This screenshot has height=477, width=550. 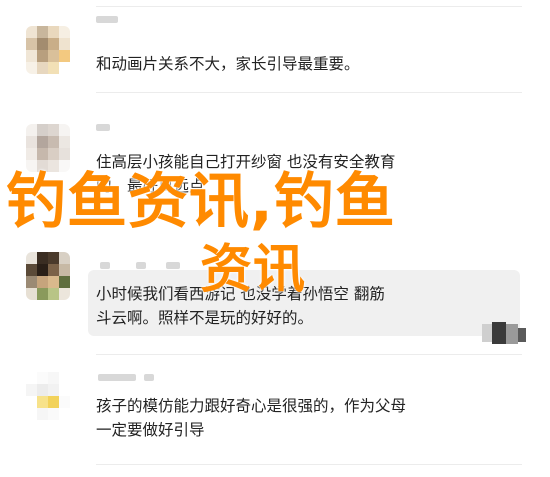 I want to click on watermark-line-1: 钓鱼资讯,钓鱼, so click(x=201, y=202).